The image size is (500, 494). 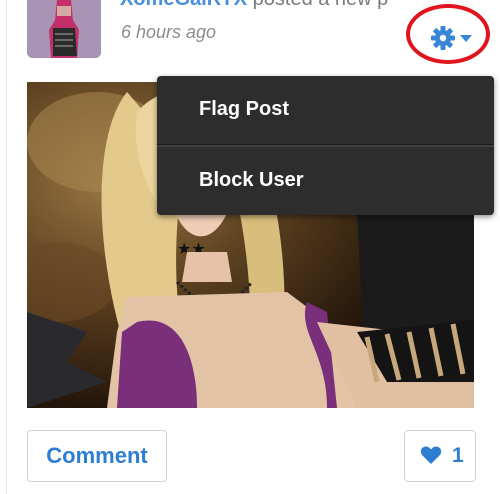 I want to click on author-link: XomeGalRYX, so click(x=183, y=5).